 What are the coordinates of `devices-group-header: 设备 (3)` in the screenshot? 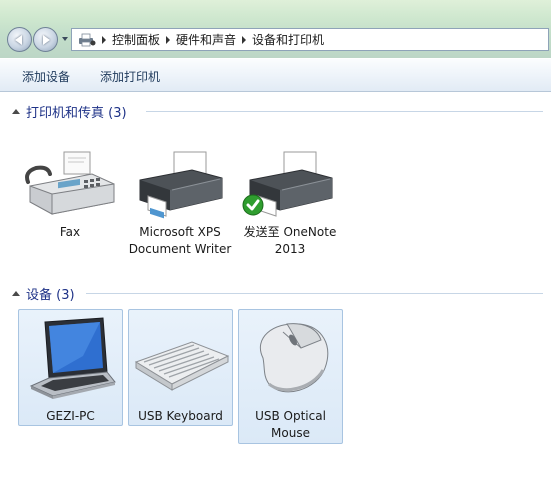 It's located at (275, 293).